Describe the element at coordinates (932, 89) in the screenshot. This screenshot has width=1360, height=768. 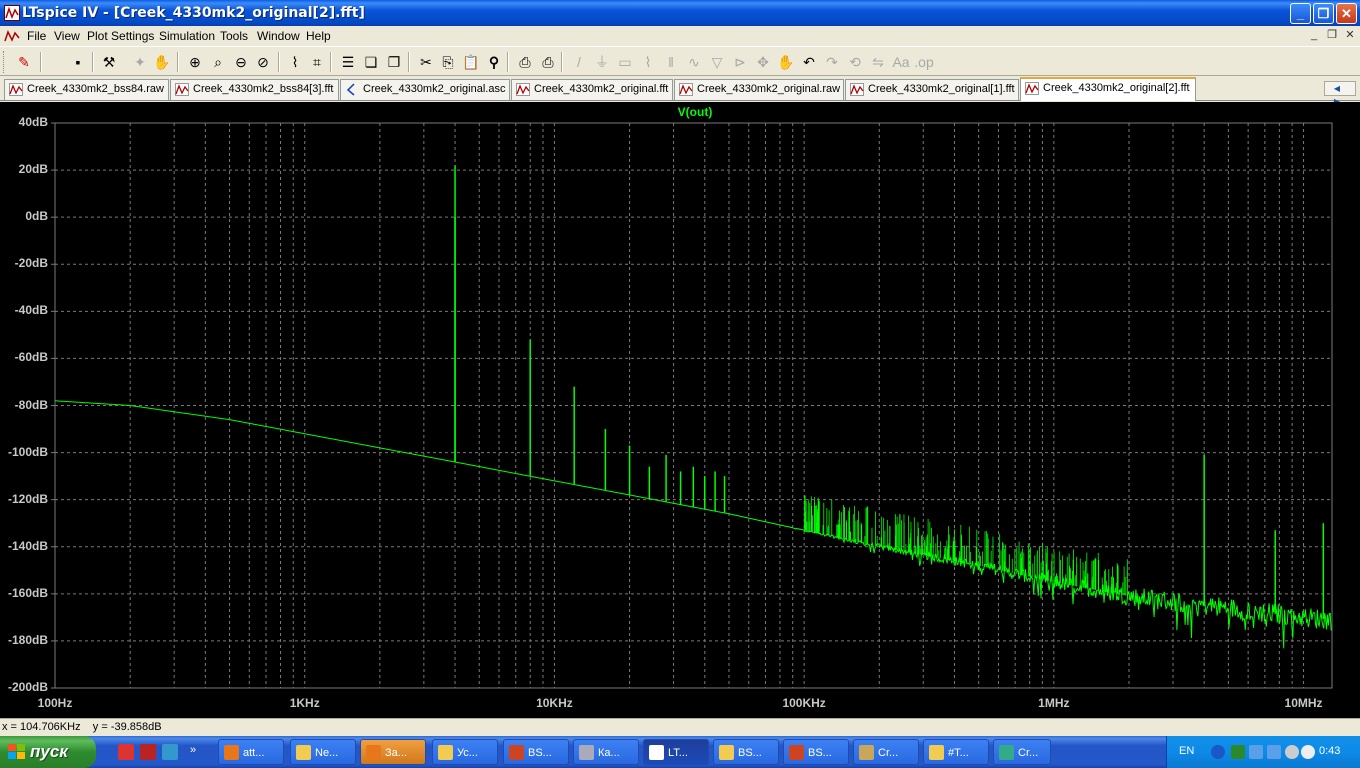
I see `tab-creek-4330mk2-original-1-fft: Creek_4330mk2_original[1].fft` at that location.